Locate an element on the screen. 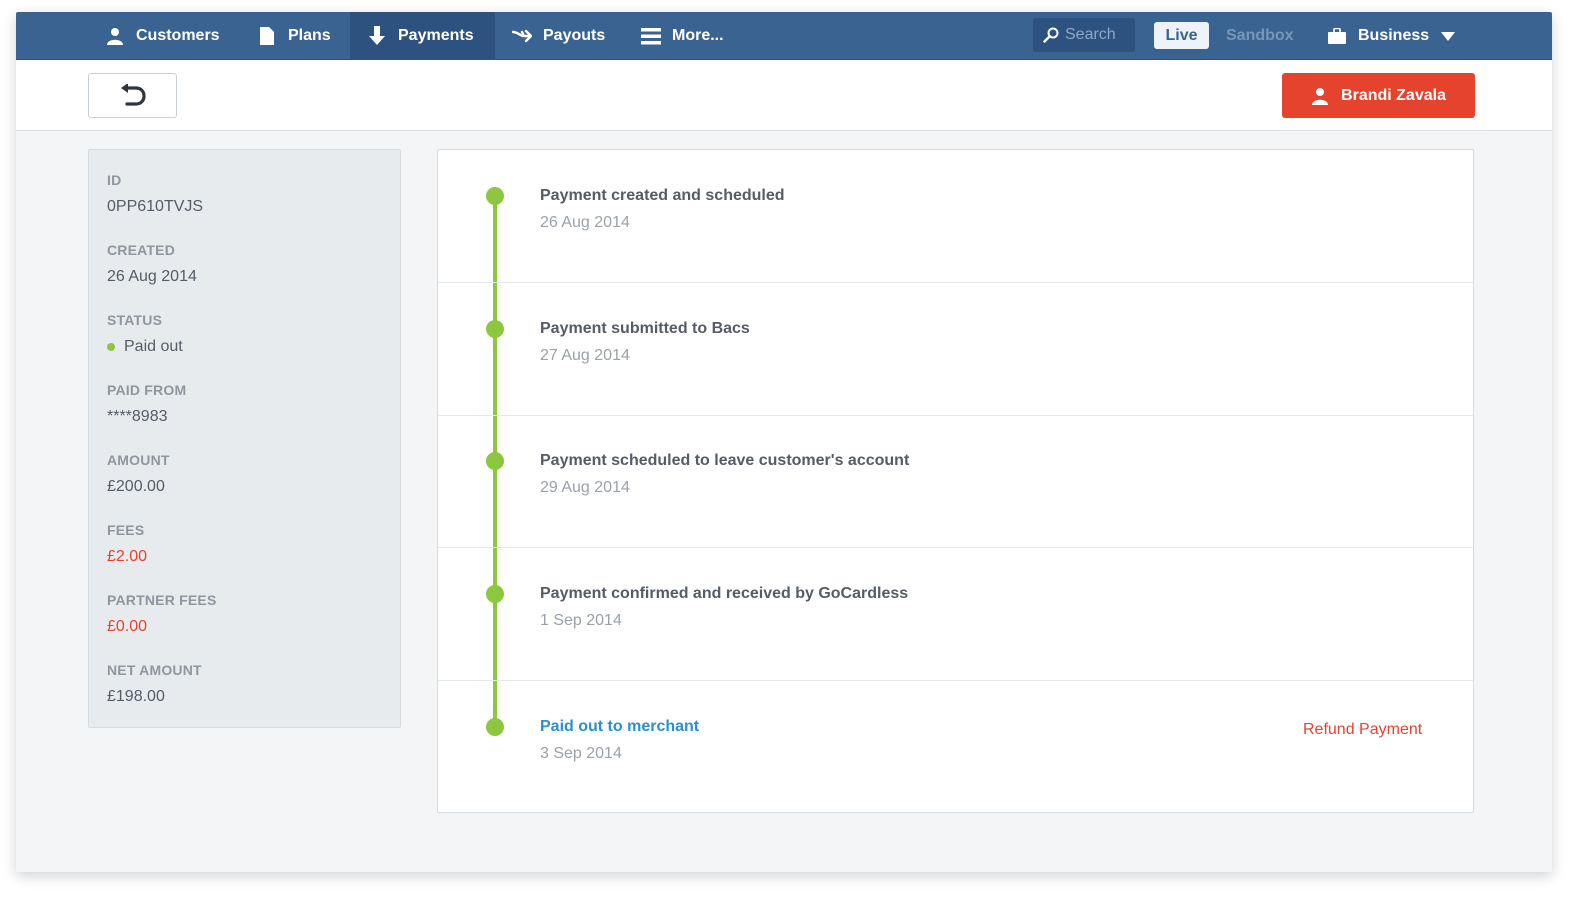 The height and width of the screenshot is (904, 1592). nav-plans-label: Plans is located at coordinates (309, 35).